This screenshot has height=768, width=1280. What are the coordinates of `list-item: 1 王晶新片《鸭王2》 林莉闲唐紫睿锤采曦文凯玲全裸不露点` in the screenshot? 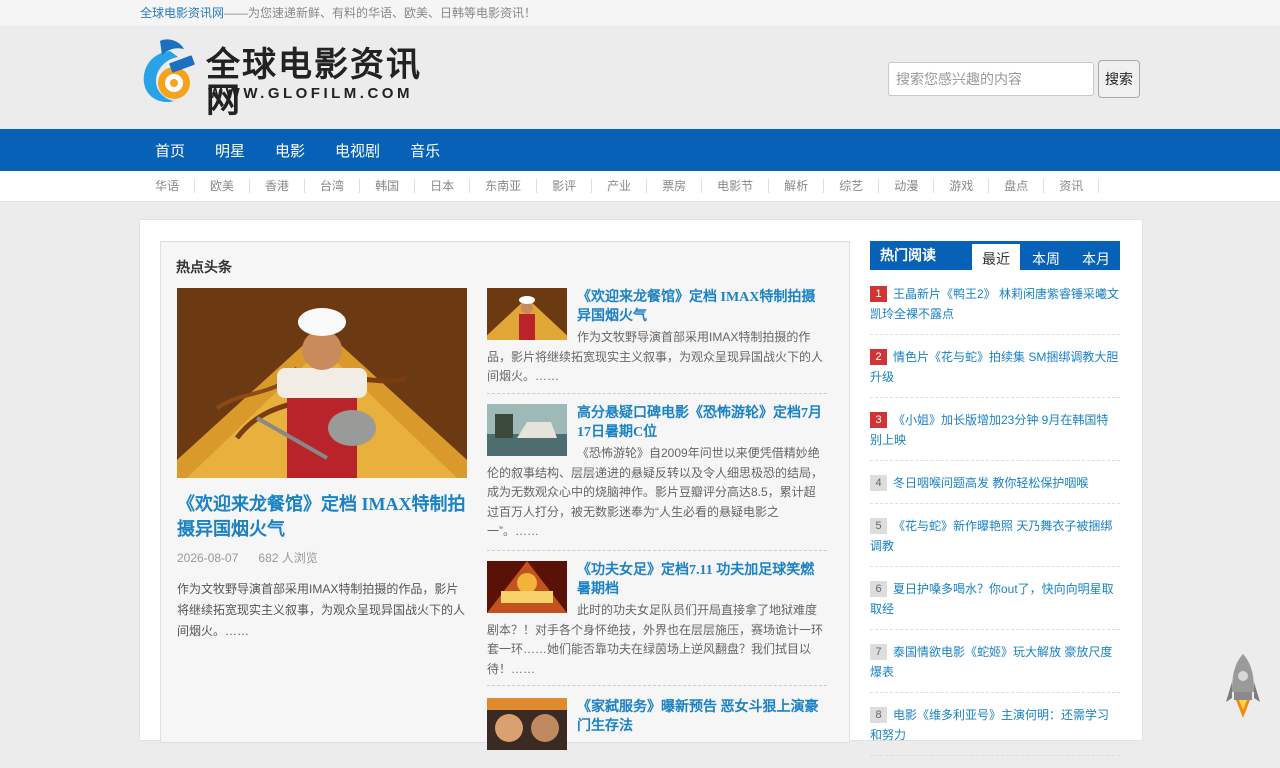 It's located at (995, 309).